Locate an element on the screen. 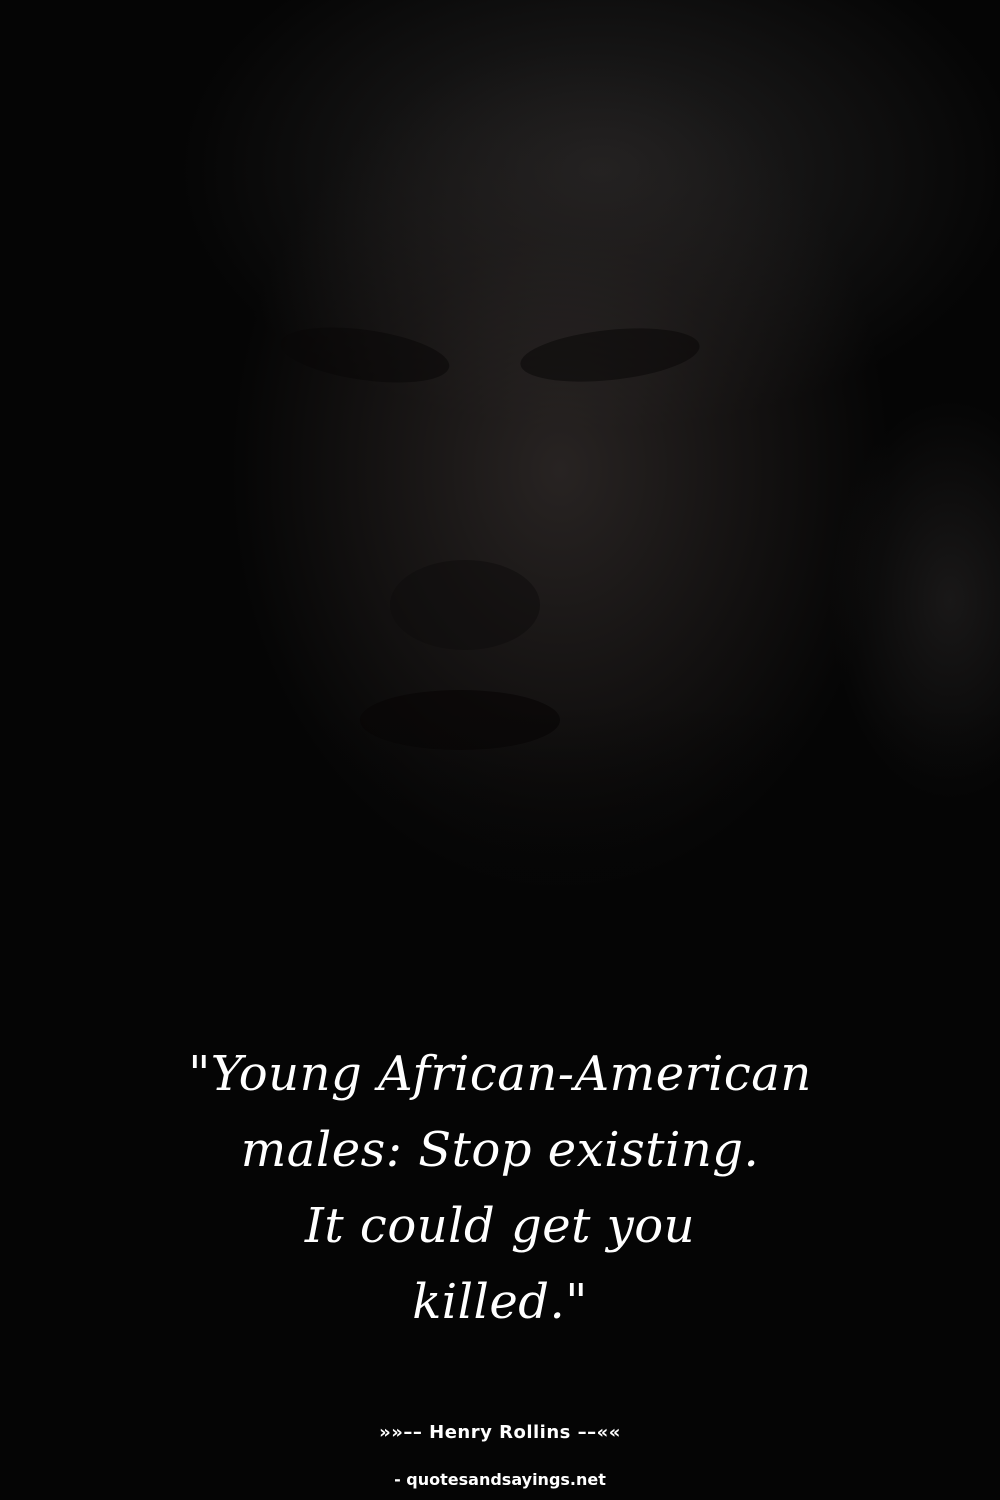 The width and height of the screenshot is (1000, 1500). author-attribution: »»–– Henry Rollins ––«« is located at coordinates (500, 1432).